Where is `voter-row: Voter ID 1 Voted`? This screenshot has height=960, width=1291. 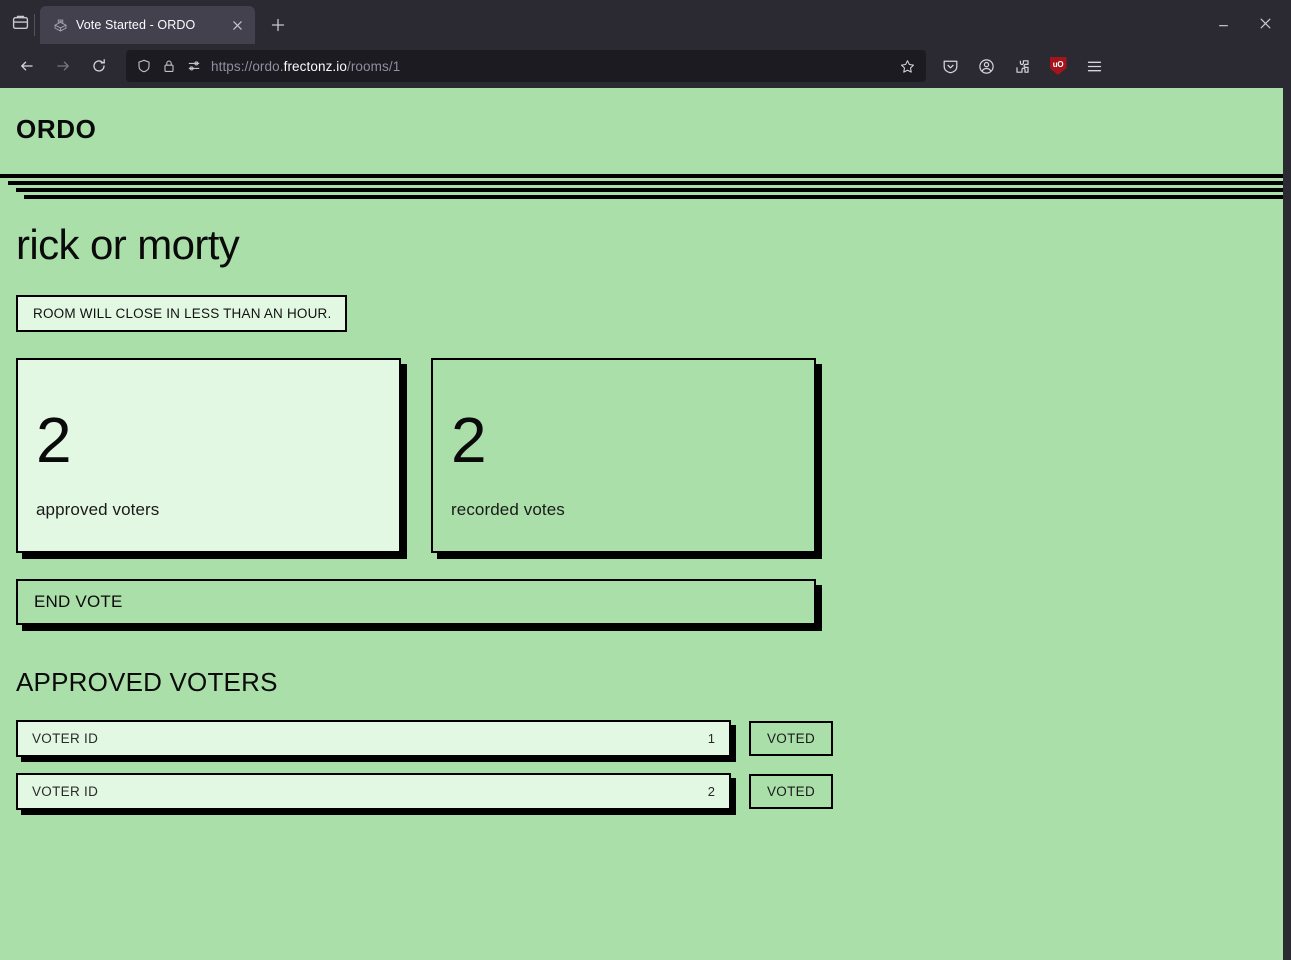
voter-row: Voter ID 1 Voted is located at coordinates (641, 739).